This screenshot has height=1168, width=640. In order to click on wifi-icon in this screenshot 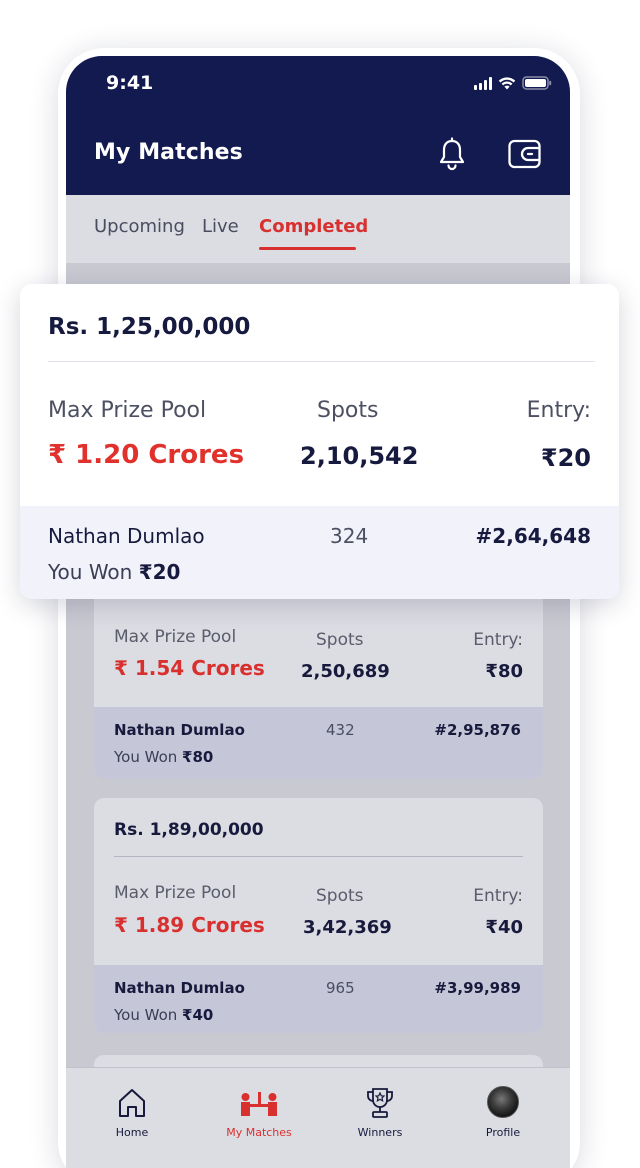, I will do `click(507, 83)`.